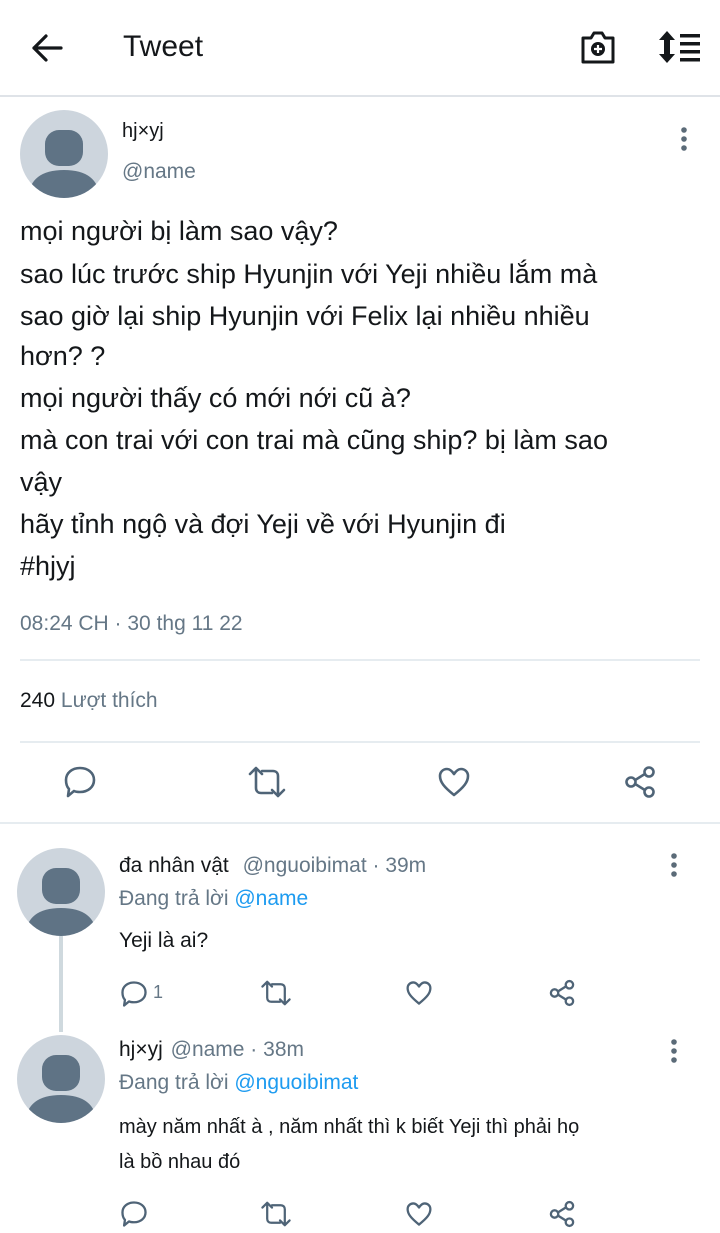  Describe the element at coordinates (271, 898) in the screenshot. I see `replying-to-handle: @name` at that location.